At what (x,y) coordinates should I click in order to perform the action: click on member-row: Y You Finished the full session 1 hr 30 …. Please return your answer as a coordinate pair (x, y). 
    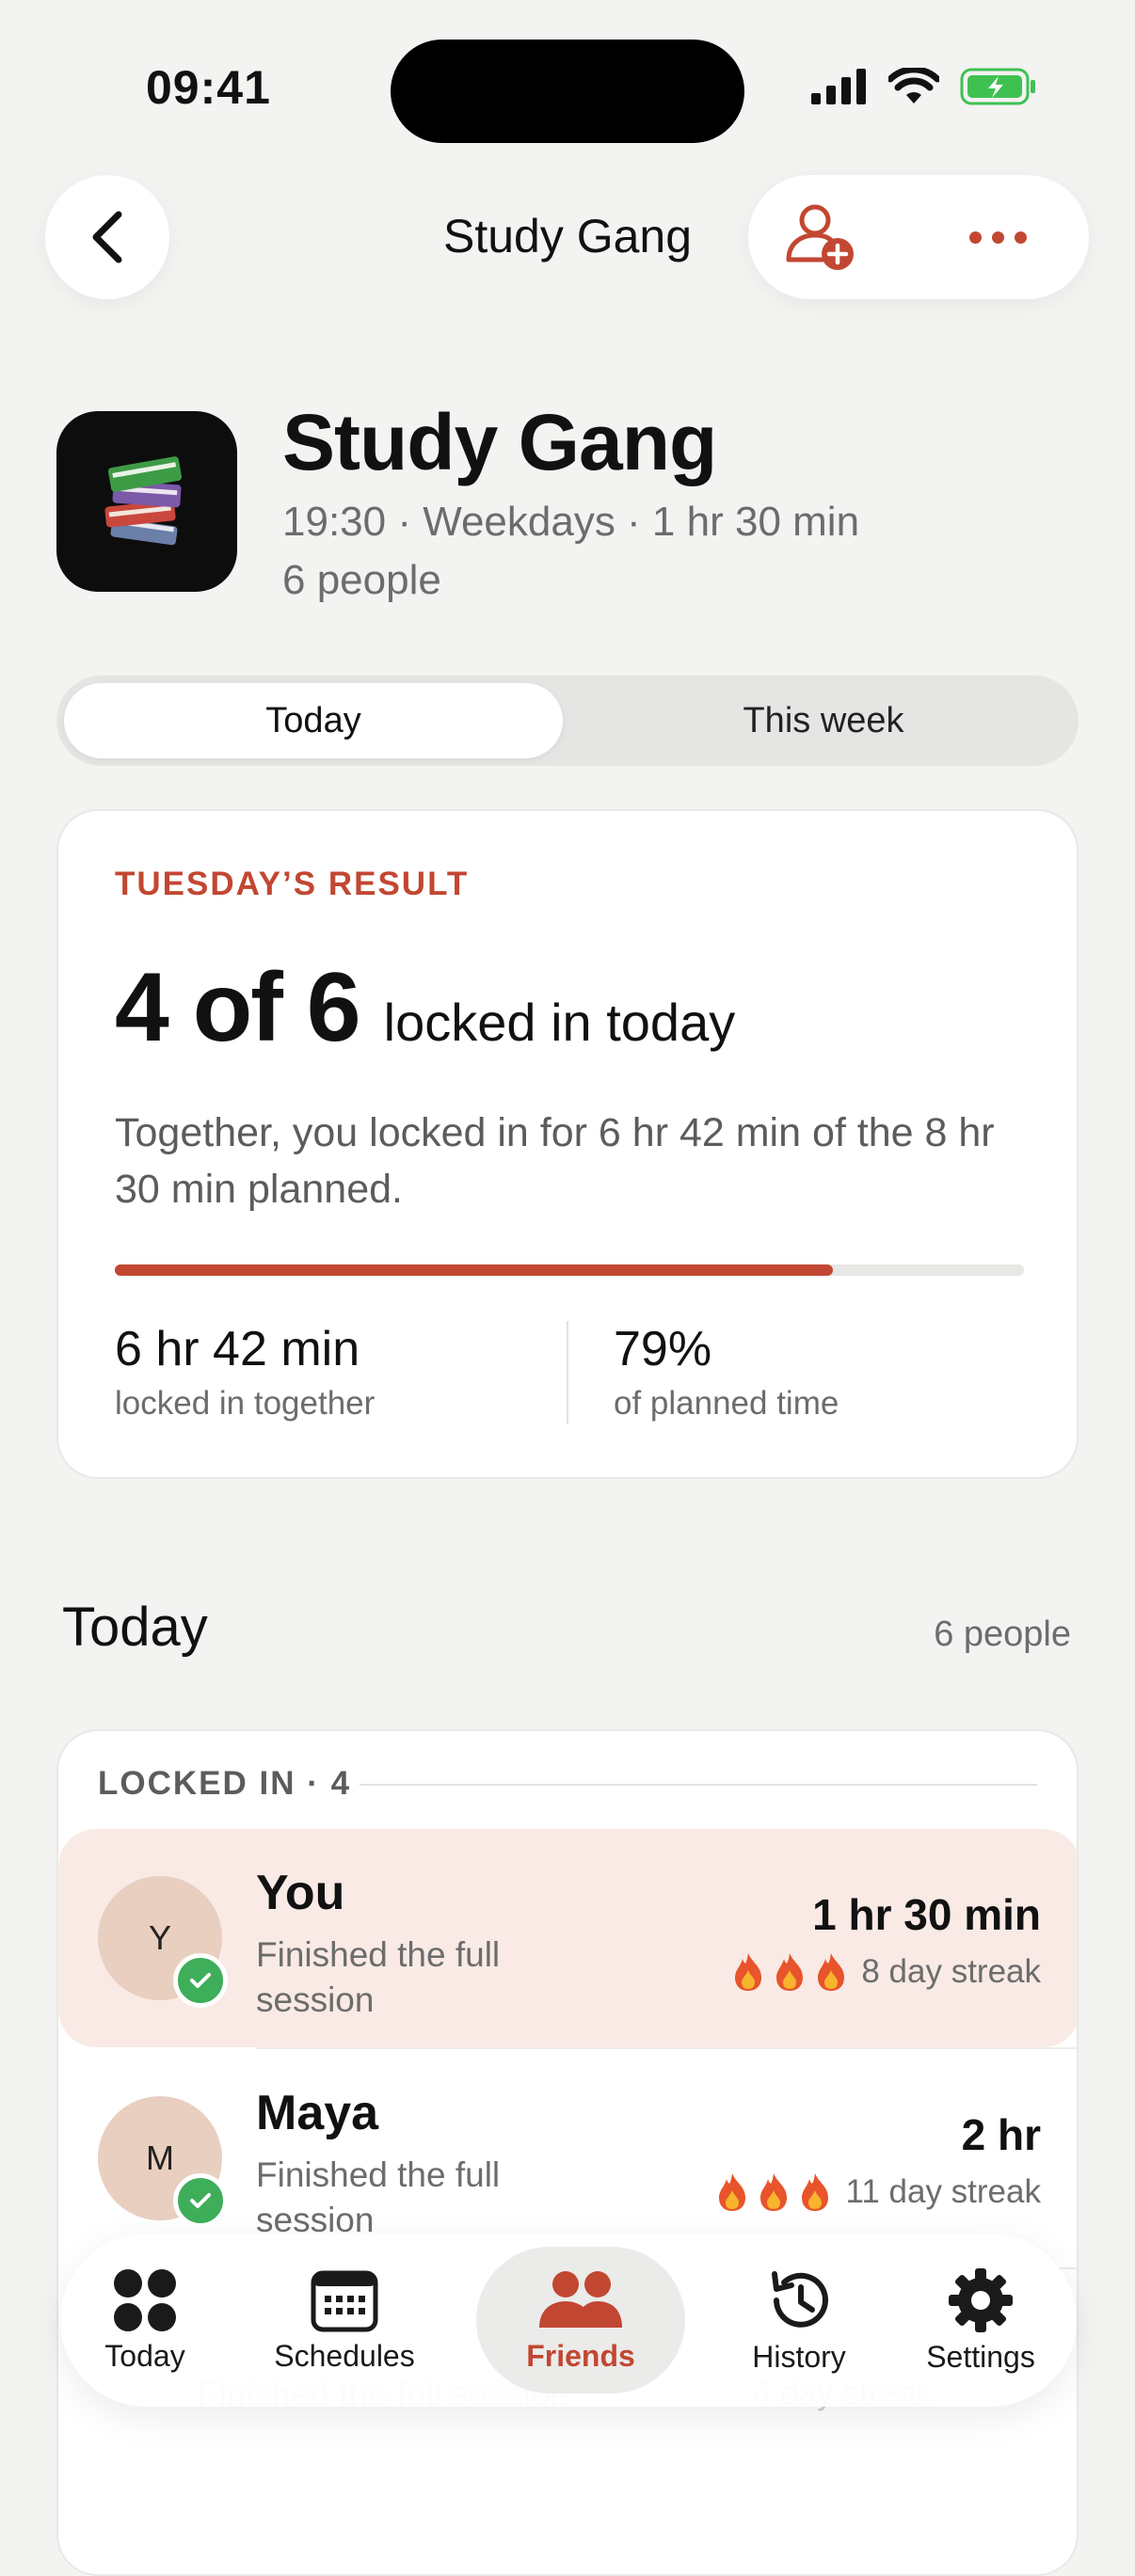
    Looking at the image, I should click on (567, 1938).